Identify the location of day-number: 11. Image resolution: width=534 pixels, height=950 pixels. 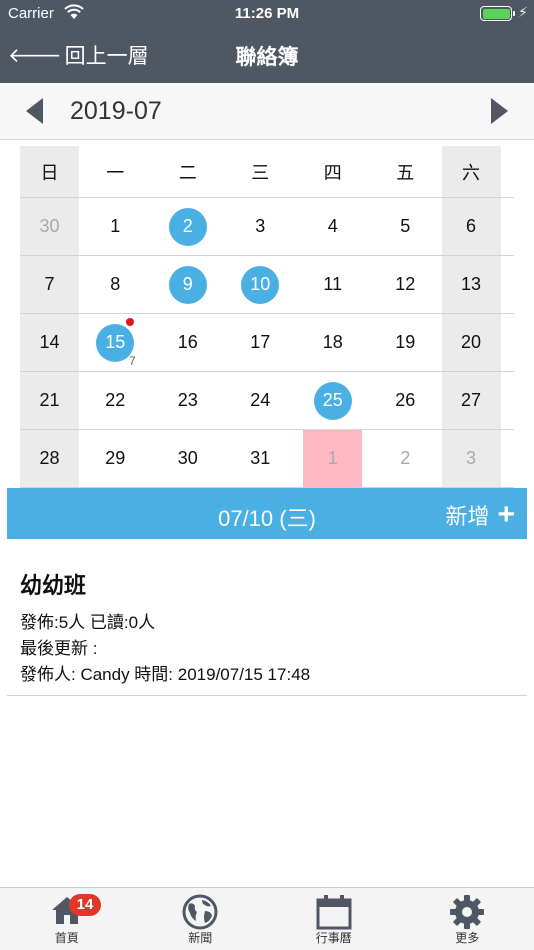
(333, 284).